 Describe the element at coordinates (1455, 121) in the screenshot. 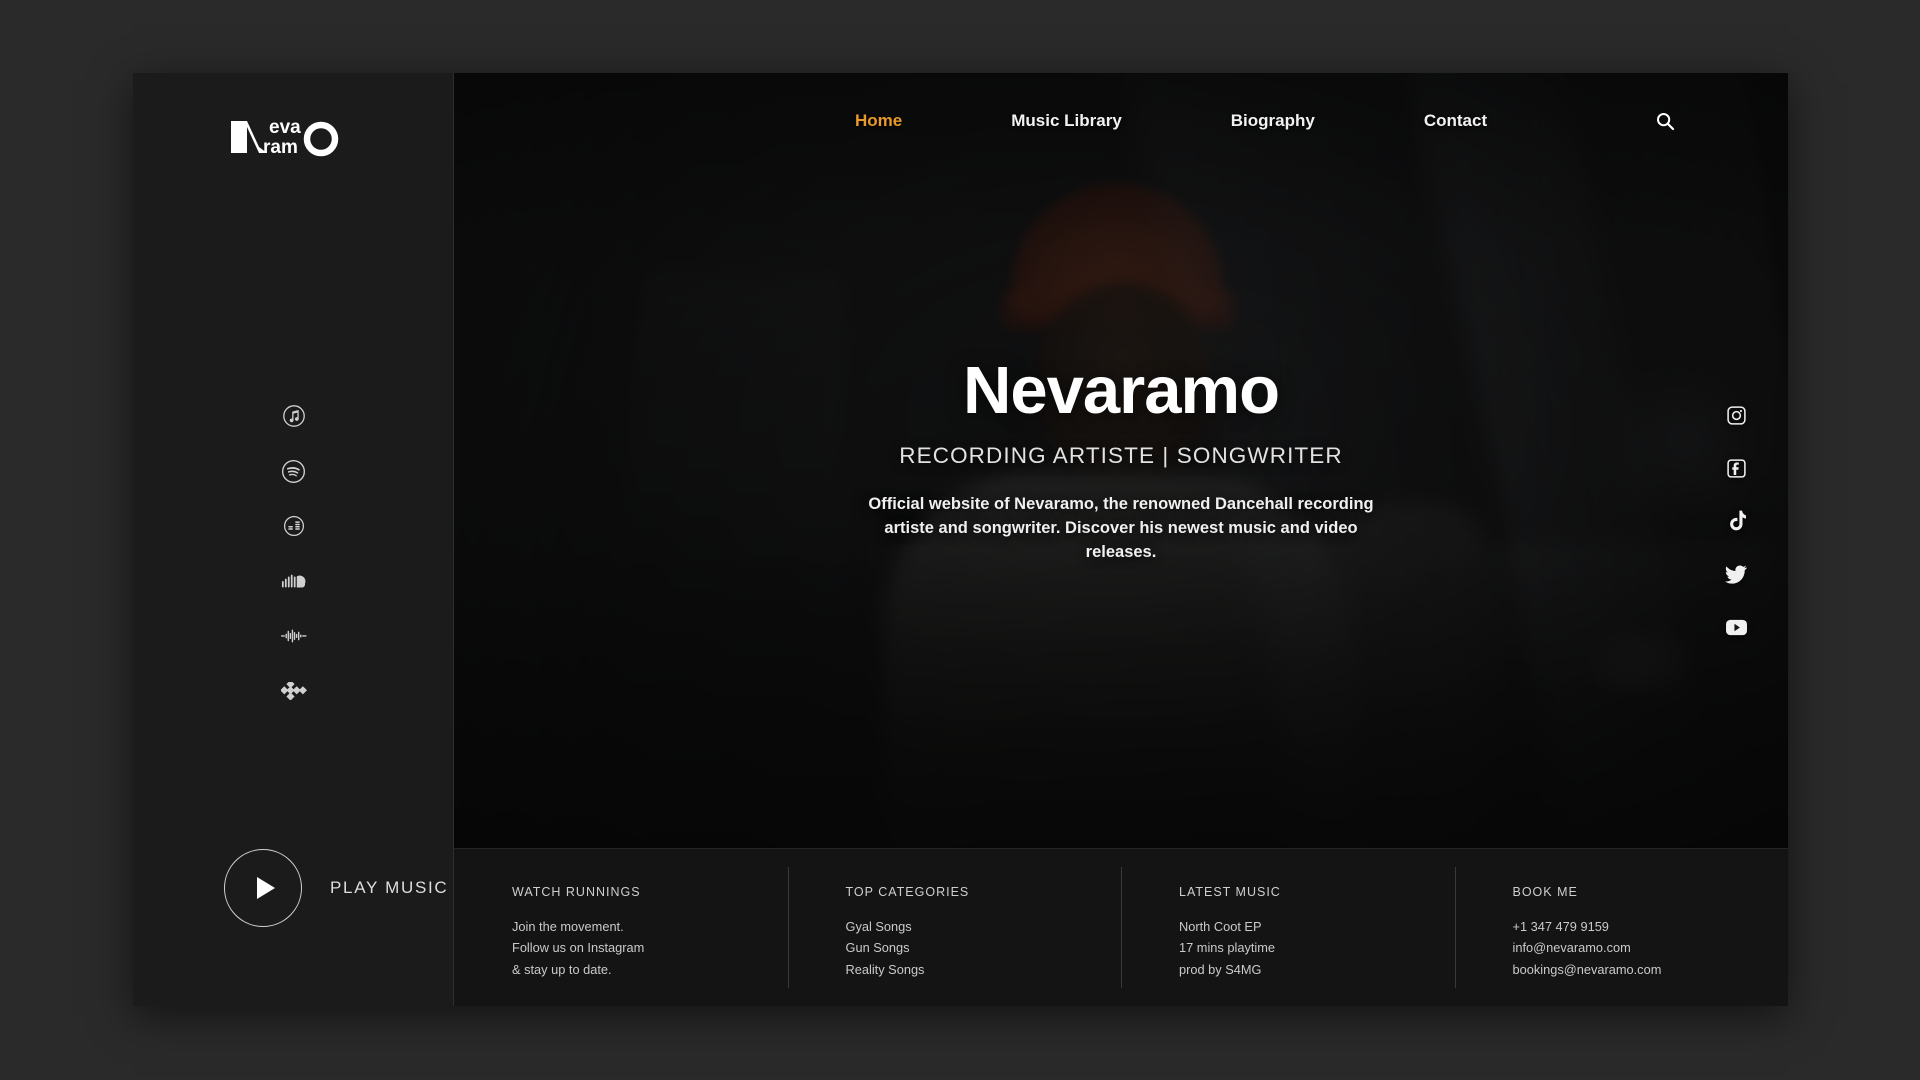

I see `nav-item-contact: Contact` at that location.